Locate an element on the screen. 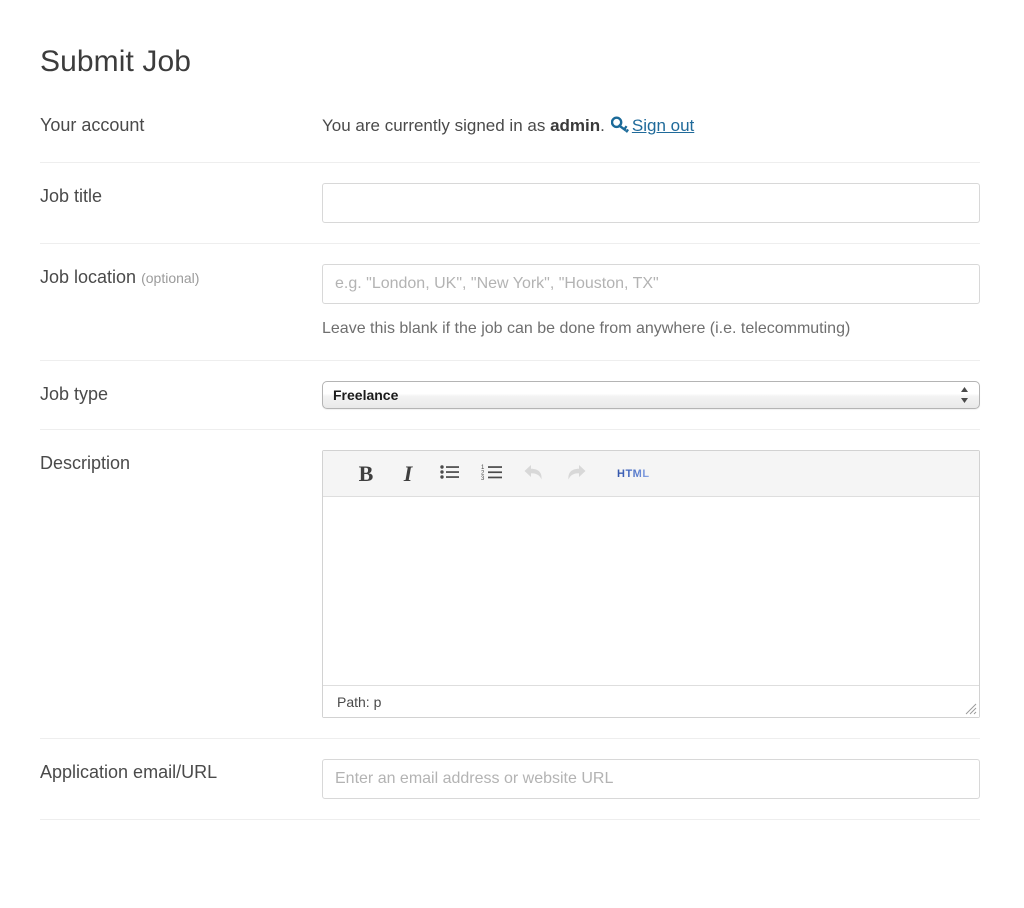 The image size is (1024, 908). label-your-account: Your account is located at coordinates (92, 125).